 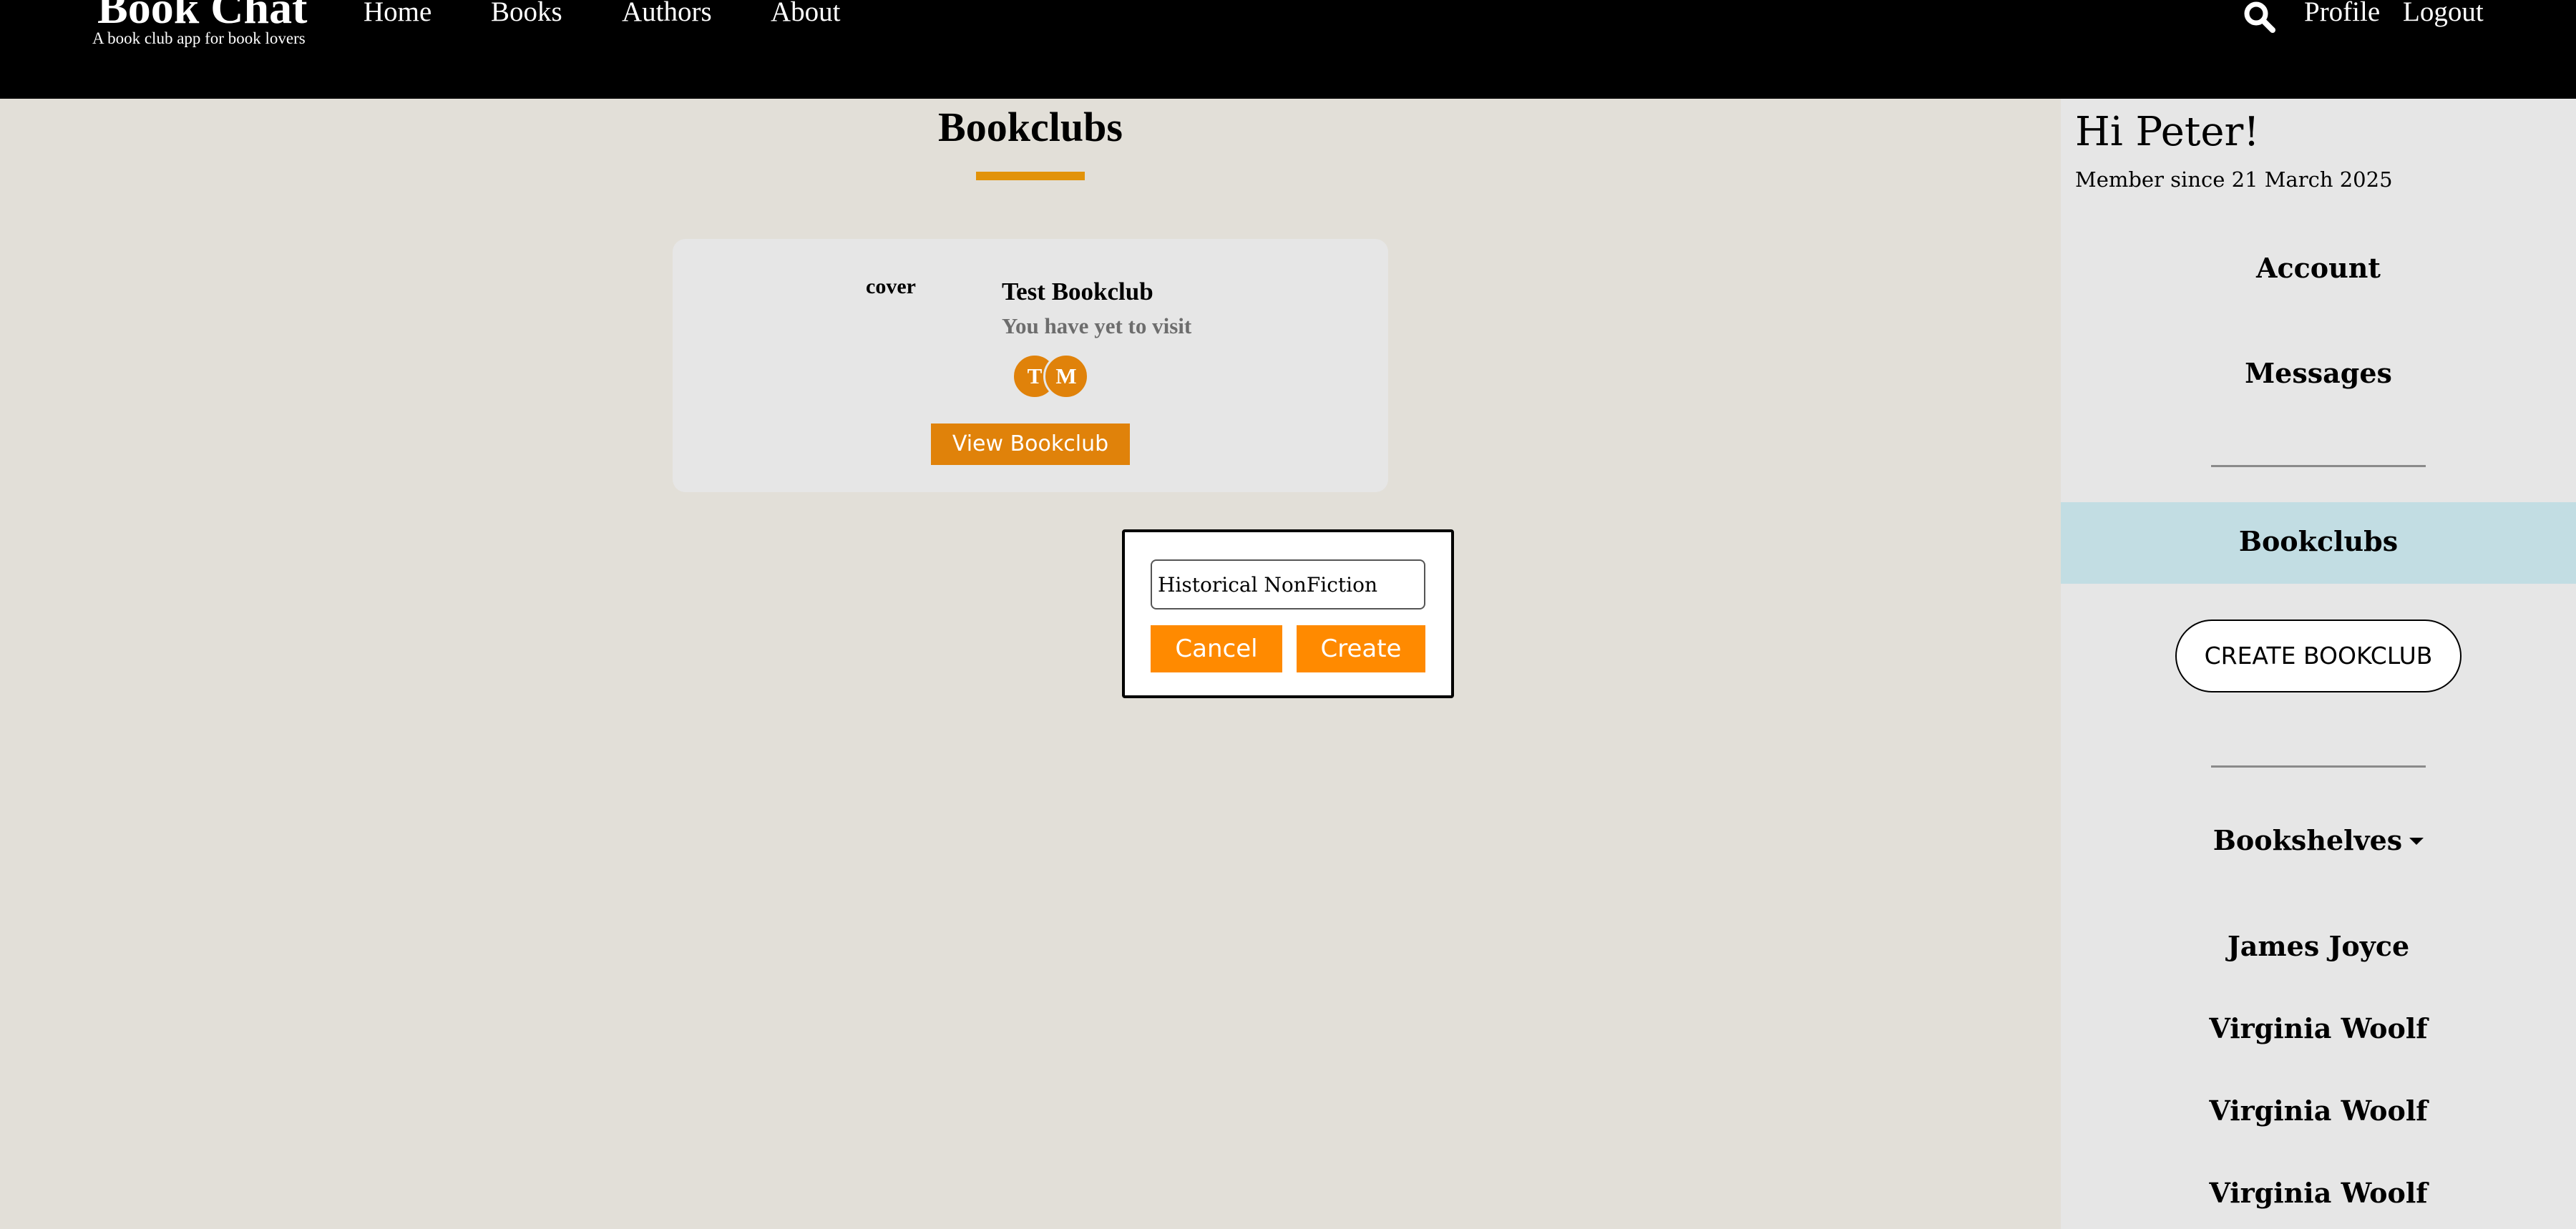 I want to click on bookclub-visit-status: You have yet to visit, so click(x=1097, y=325).